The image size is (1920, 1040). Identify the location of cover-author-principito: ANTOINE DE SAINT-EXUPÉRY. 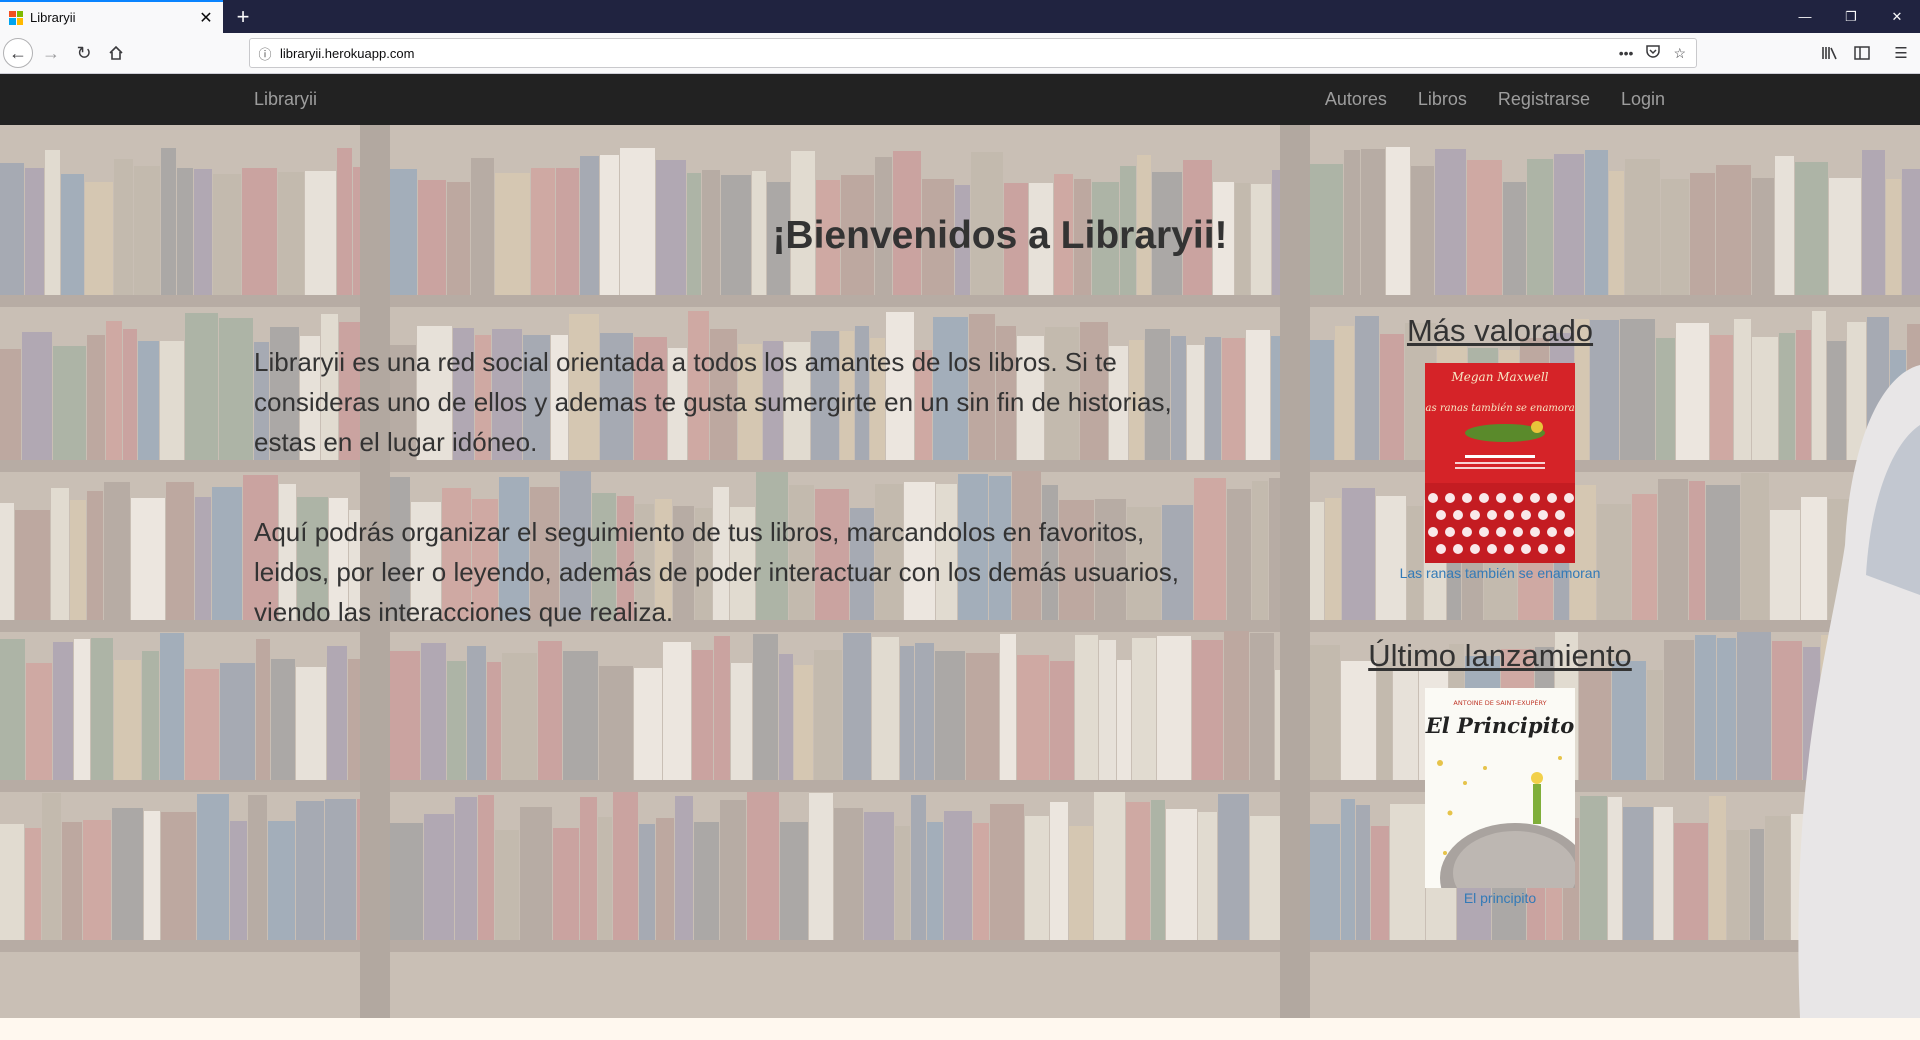
(1499, 702).